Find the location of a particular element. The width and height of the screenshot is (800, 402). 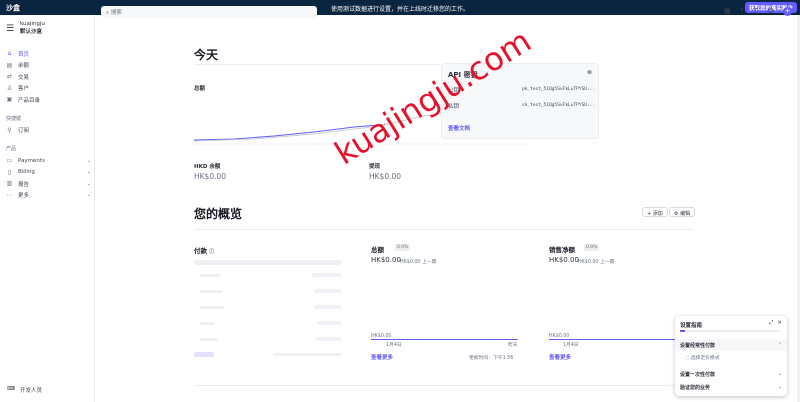

guide-section-verify: 验证您的业务 ⌄ is located at coordinates (731, 387).